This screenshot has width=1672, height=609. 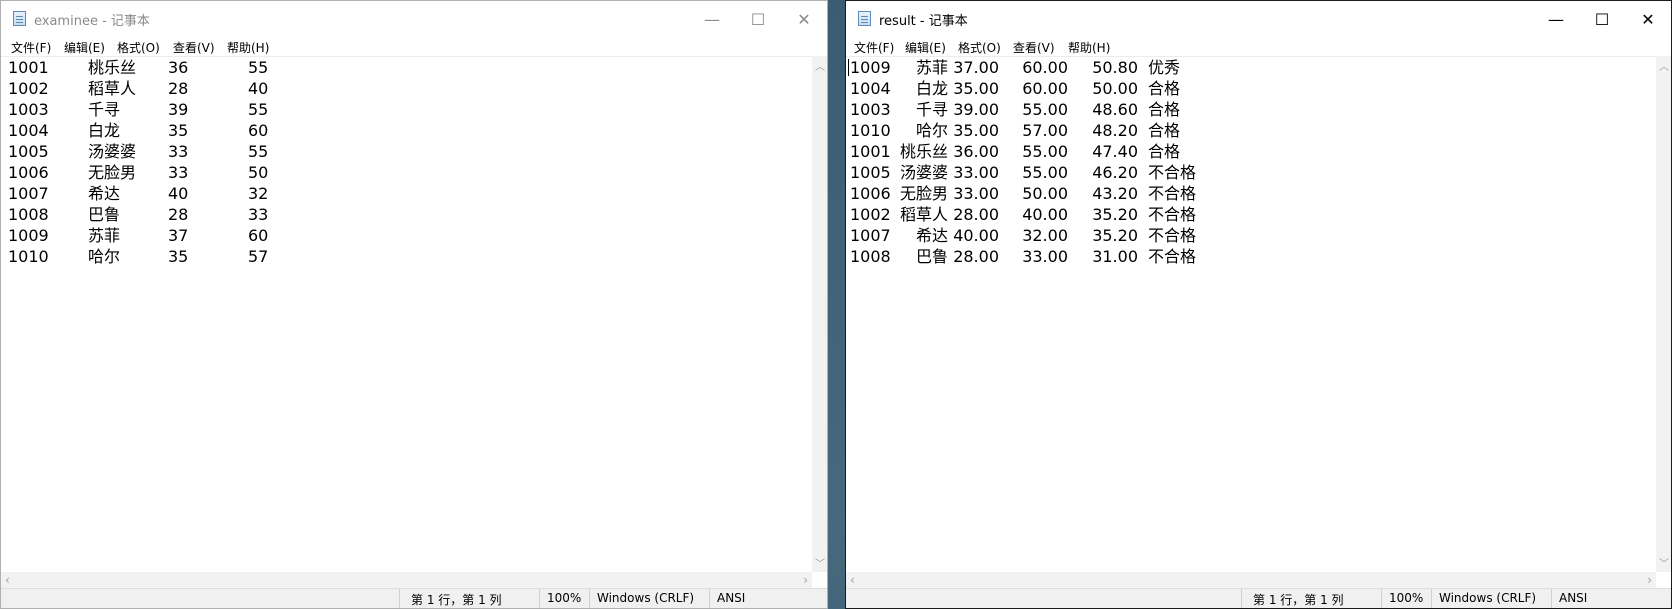 What do you see at coordinates (1251, 151) in the screenshot?
I see `text-line: 1001 桃乐丝 36.00 55.00 47.40 合格` at bounding box center [1251, 151].